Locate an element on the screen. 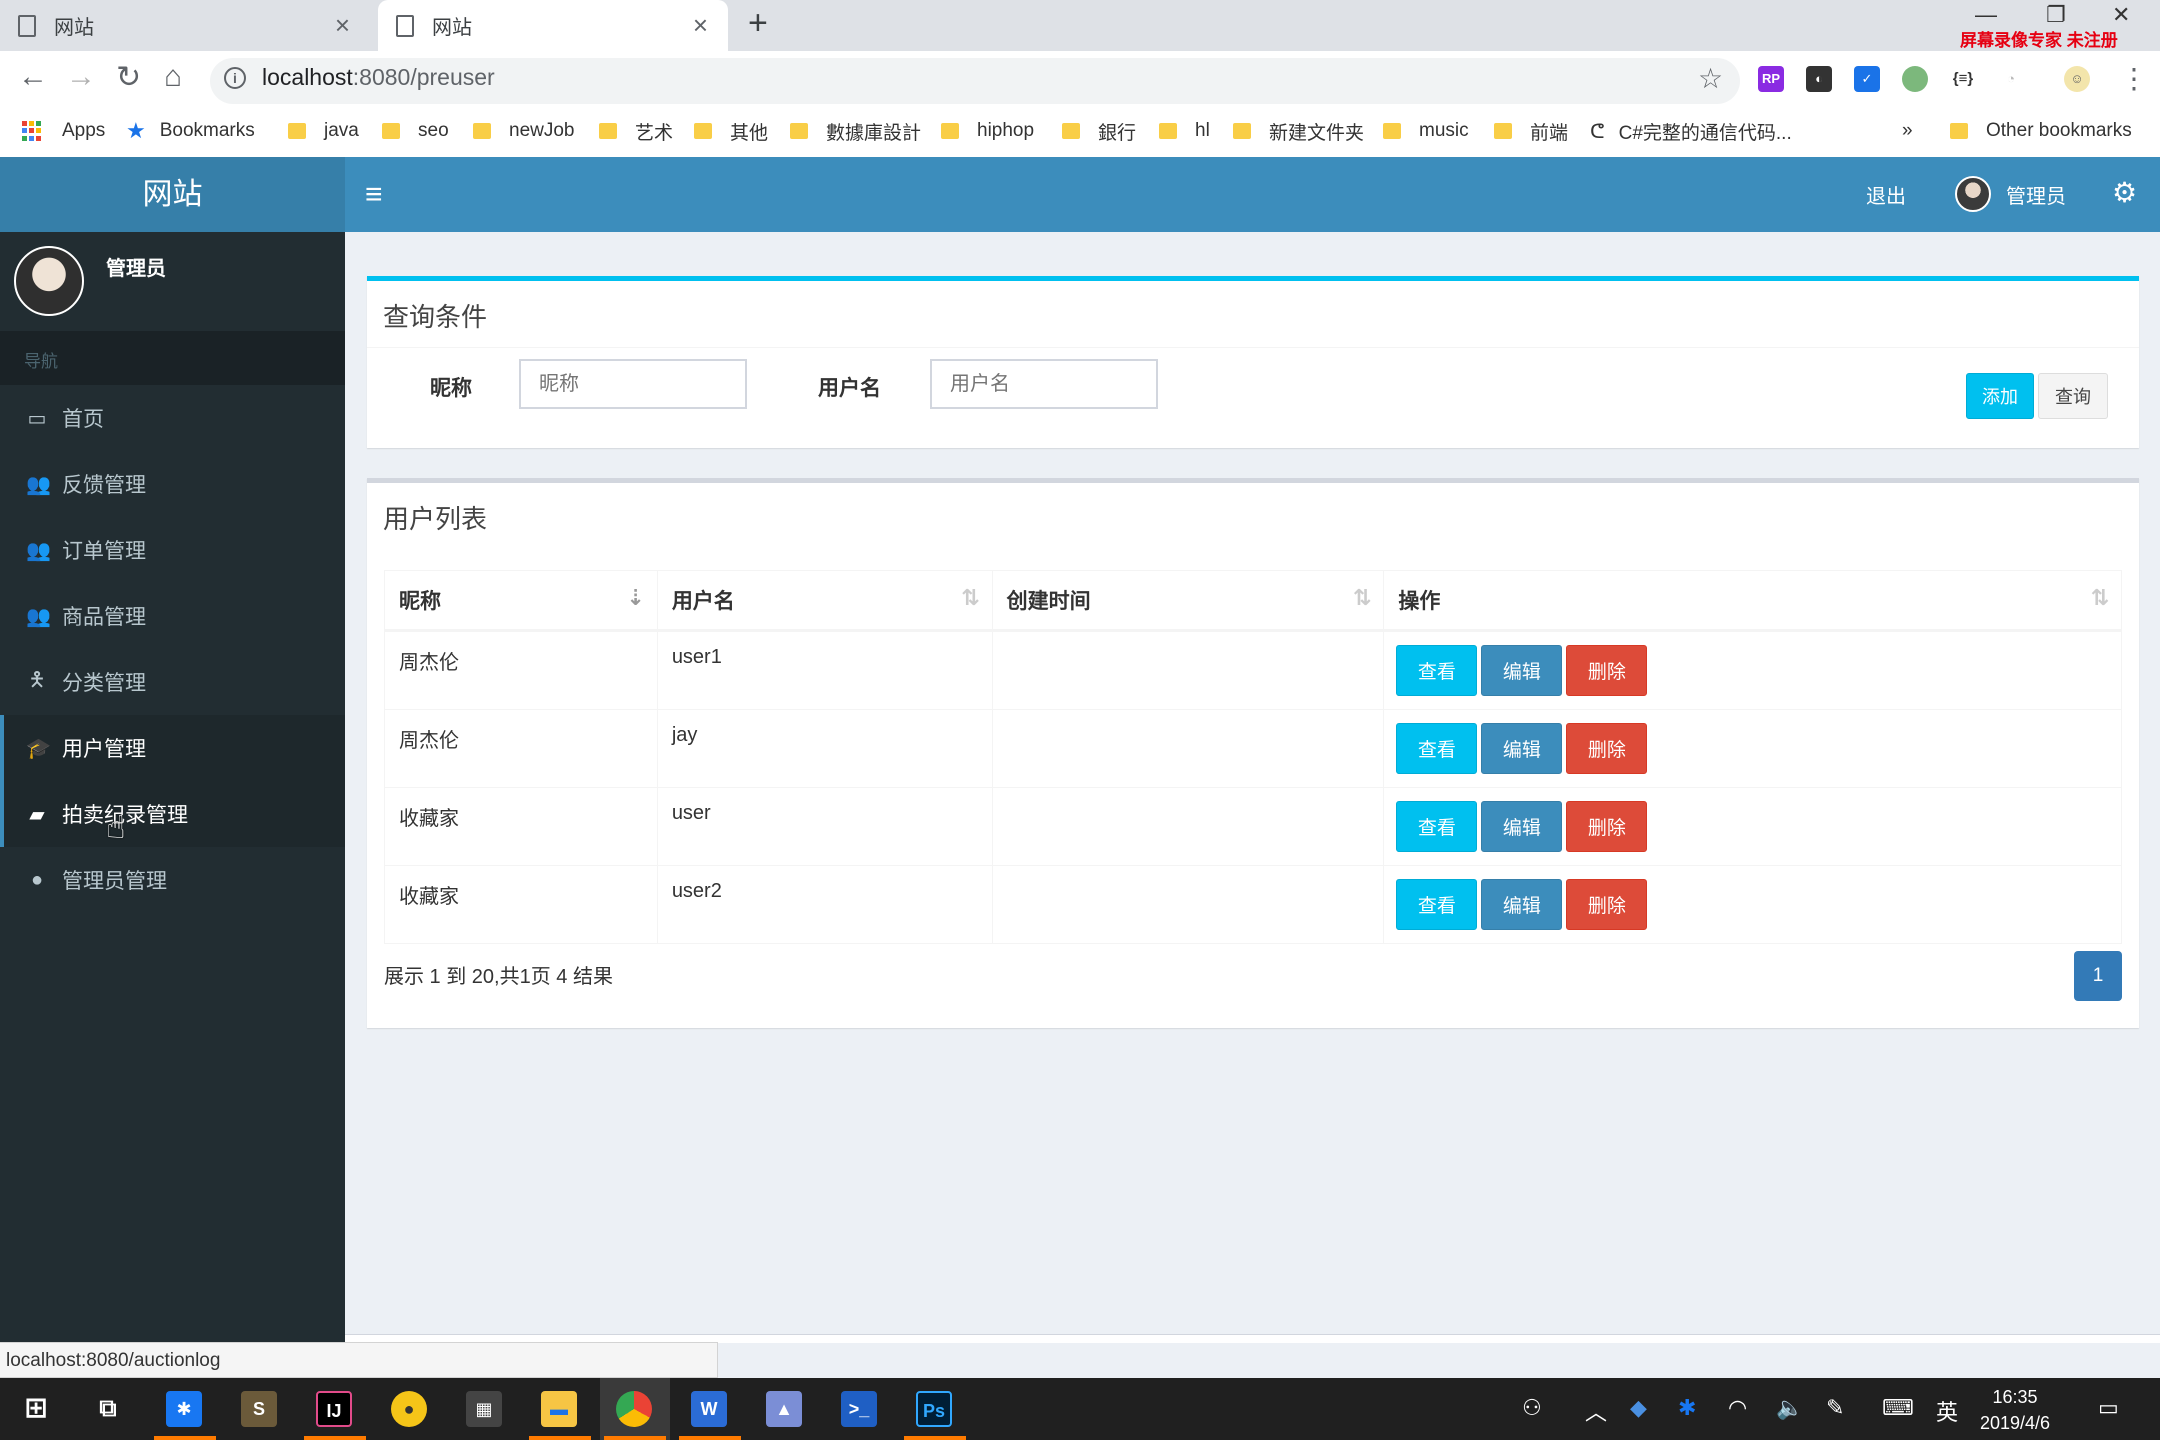 Image resolution: width=2160 pixels, height=1440 pixels. restore-icon: ❐ is located at coordinates (2056, 15).